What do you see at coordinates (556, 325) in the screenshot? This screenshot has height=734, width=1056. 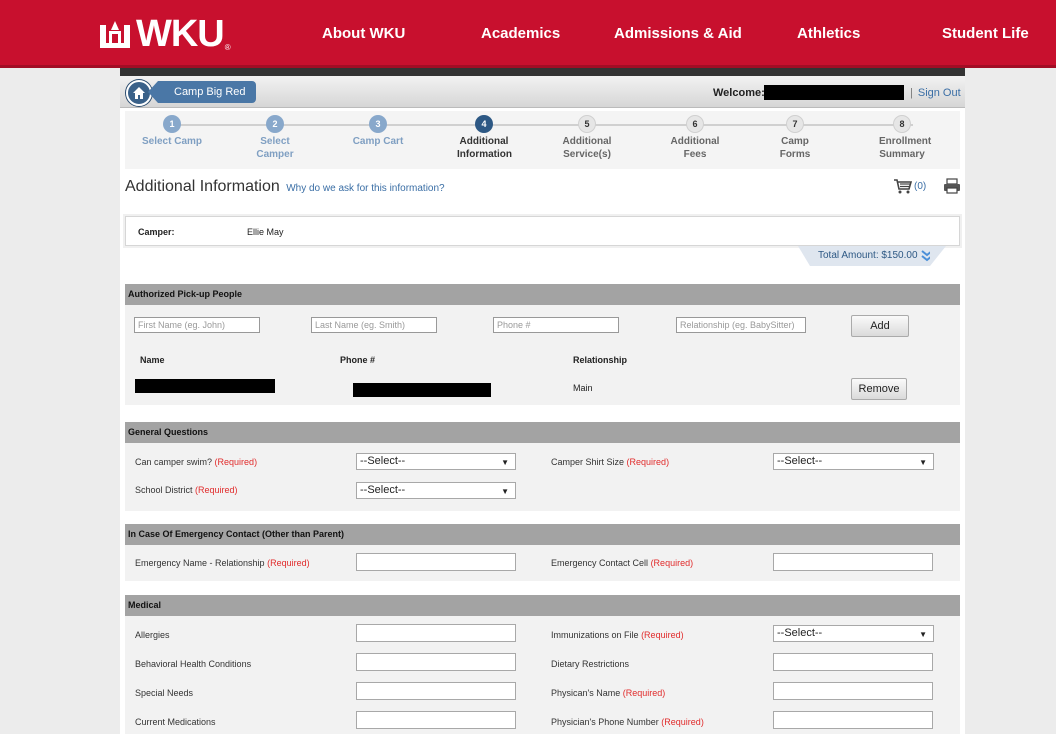 I see `pickup-phone-input` at bounding box center [556, 325].